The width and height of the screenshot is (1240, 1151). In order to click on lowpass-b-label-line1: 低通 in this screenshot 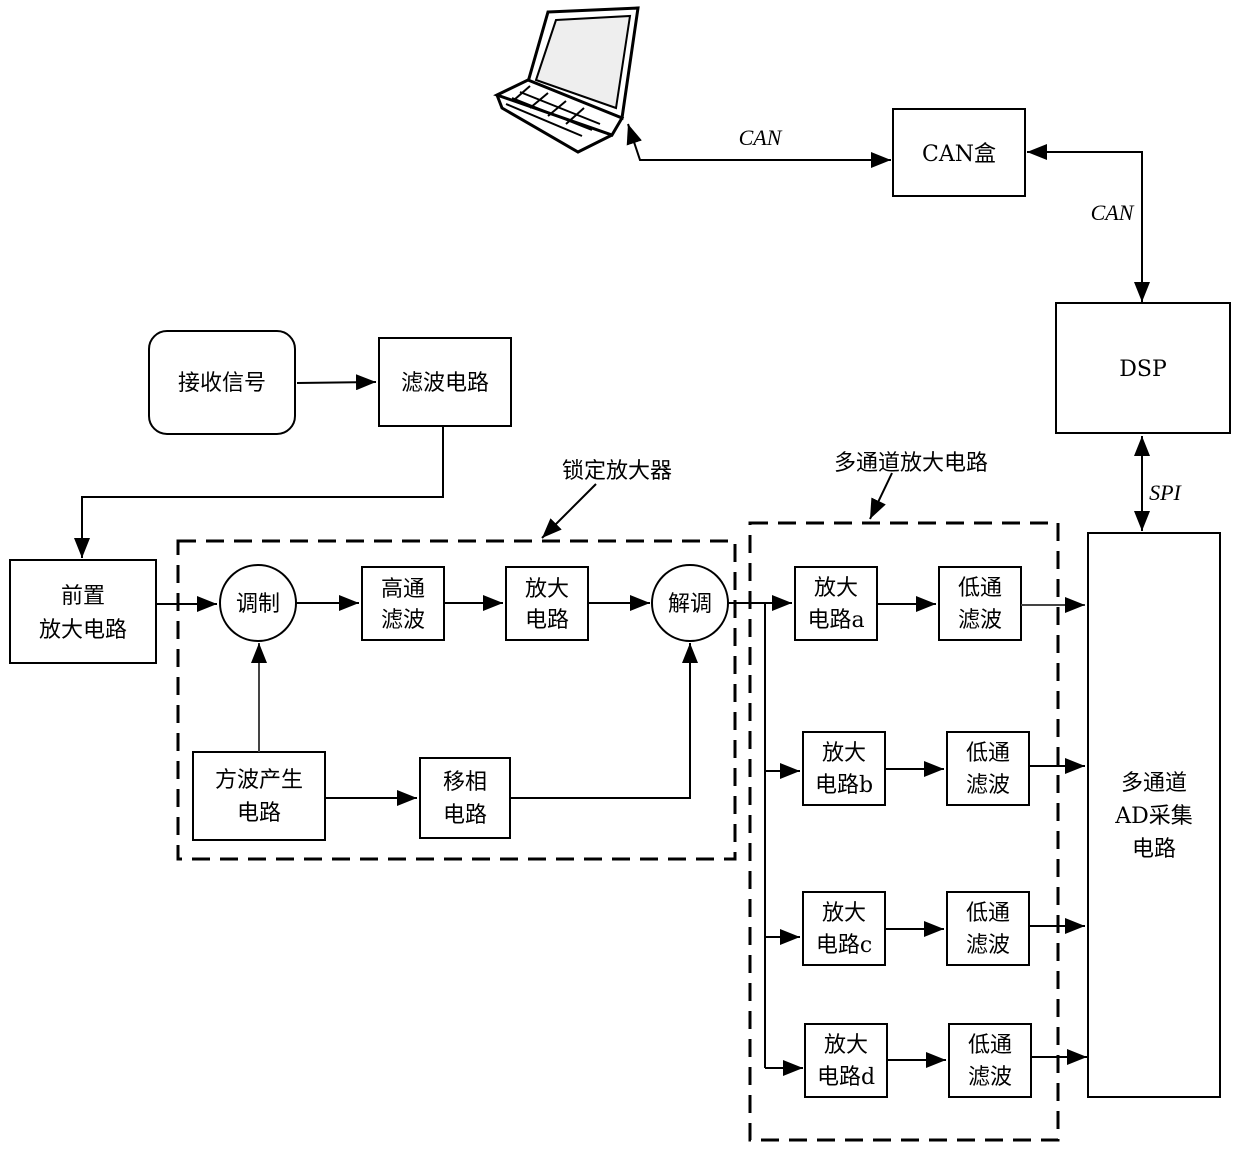, I will do `click(988, 753)`.